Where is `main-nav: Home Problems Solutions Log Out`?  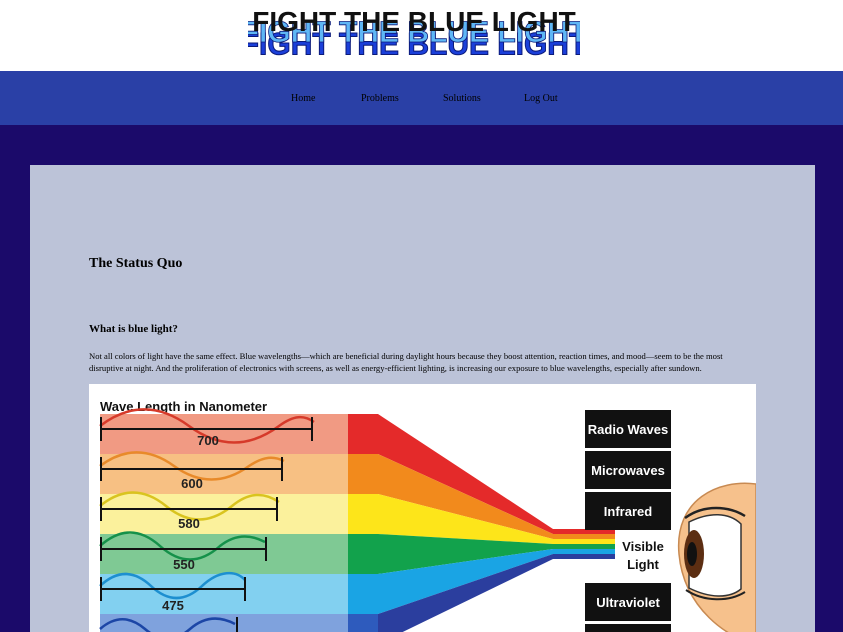 main-nav: Home Problems Solutions Log Out is located at coordinates (421, 98).